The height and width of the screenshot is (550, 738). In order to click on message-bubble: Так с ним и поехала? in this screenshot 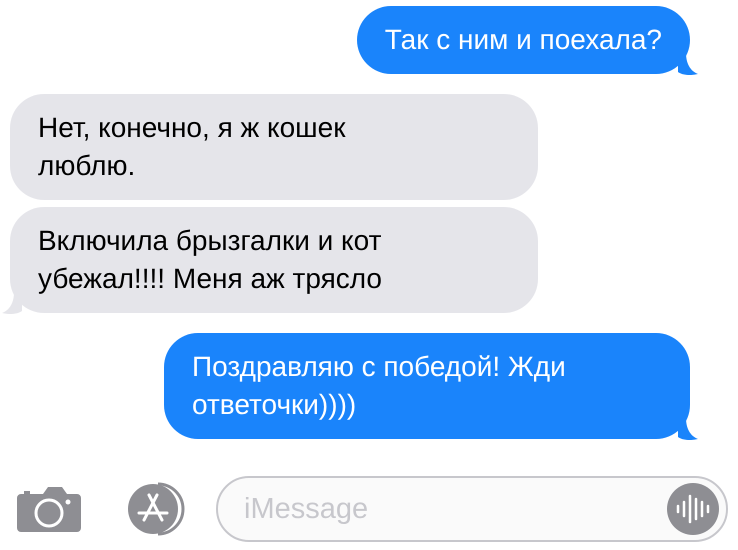, I will do `click(523, 40)`.